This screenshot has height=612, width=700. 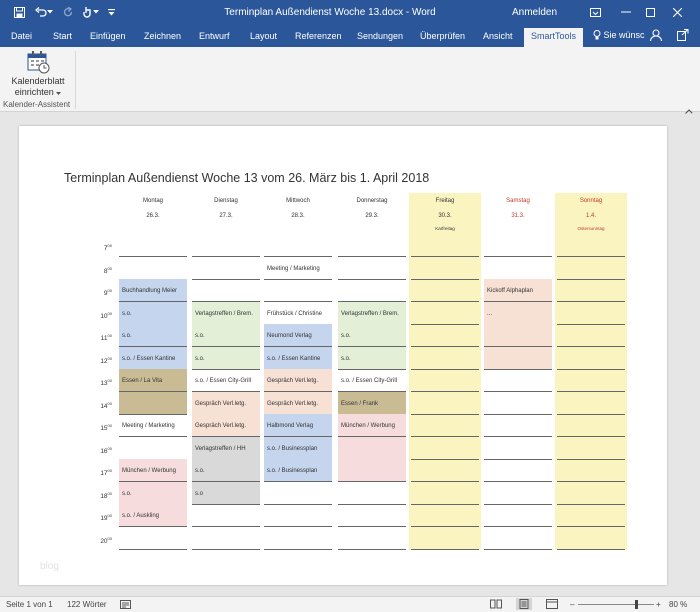 What do you see at coordinates (62, 36) in the screenshot?
I see `tab-start: Start` at bounding box center [62, 36].